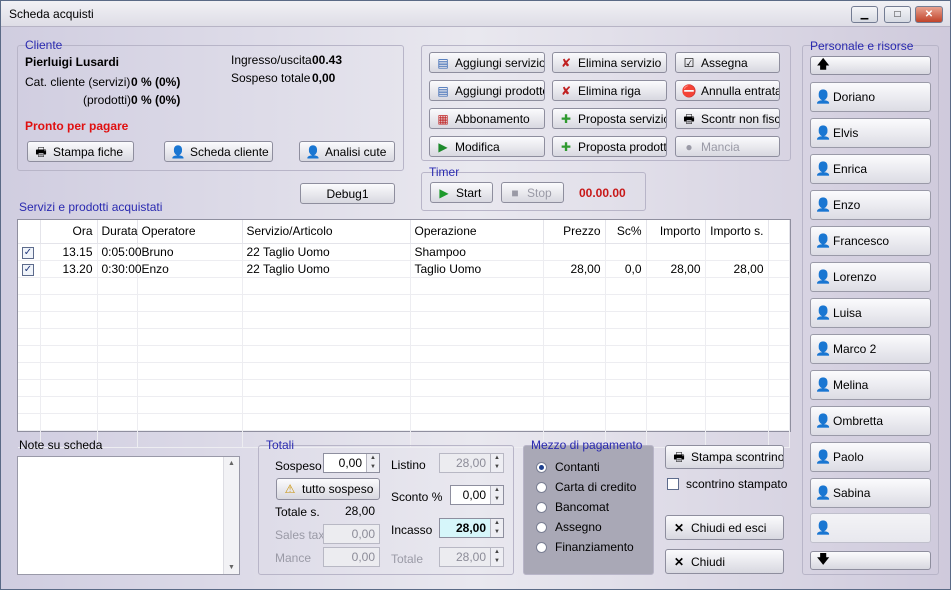 Image resolution: width=951 pixels, height=590 pixels. What do you see at coordinates (870, 97) in the screenshot?
I see `staff-button: 👤 Doriano` at bounding box center [870, 97].